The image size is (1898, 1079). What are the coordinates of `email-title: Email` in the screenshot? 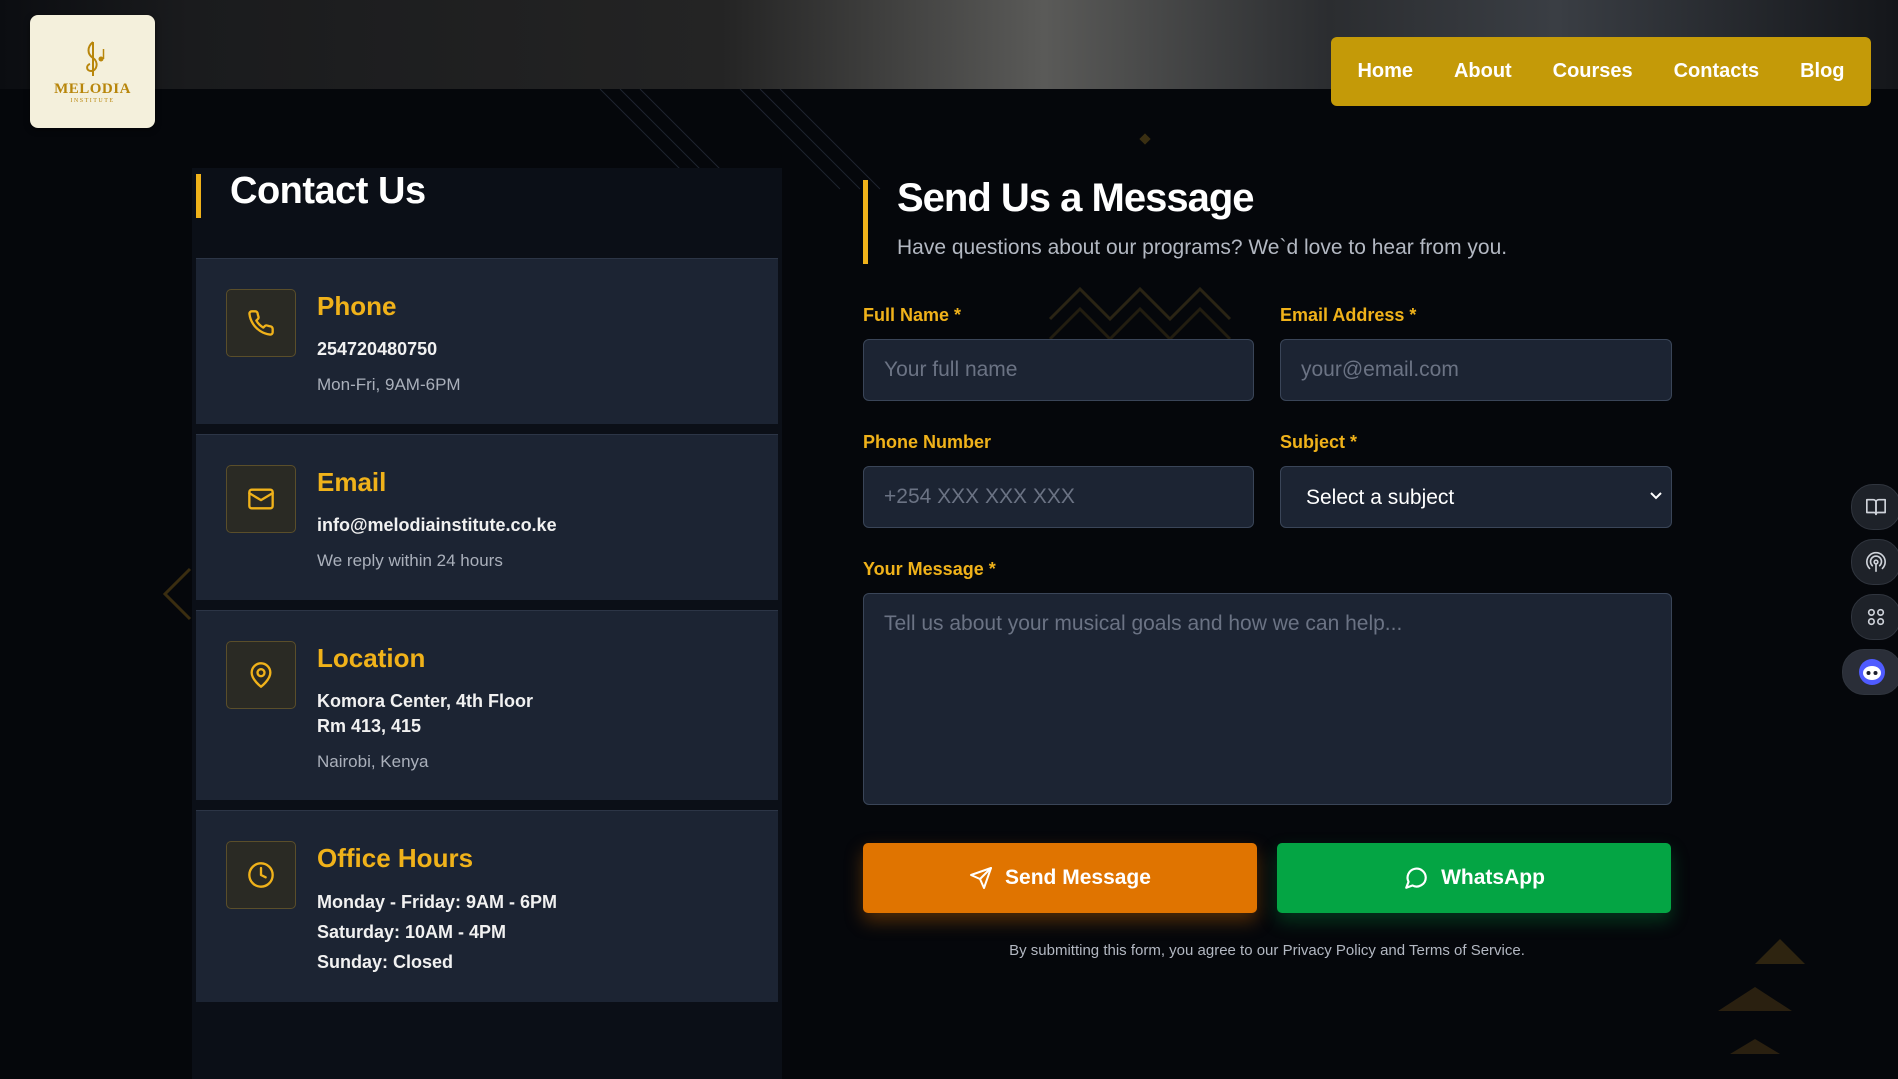 It's located at (352, 482).